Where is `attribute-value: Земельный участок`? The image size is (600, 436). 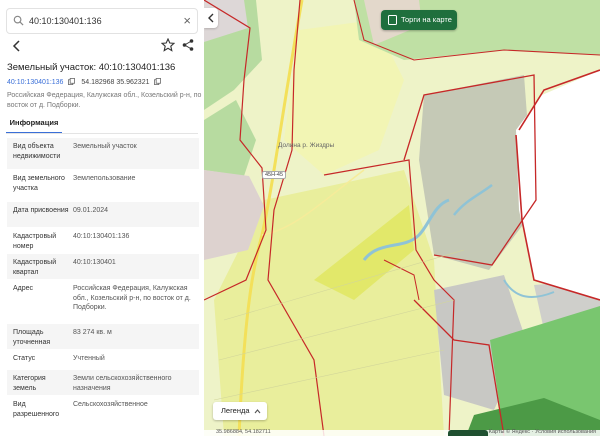 attribute-value: Земельный участок is located at coordinates (105, 146).